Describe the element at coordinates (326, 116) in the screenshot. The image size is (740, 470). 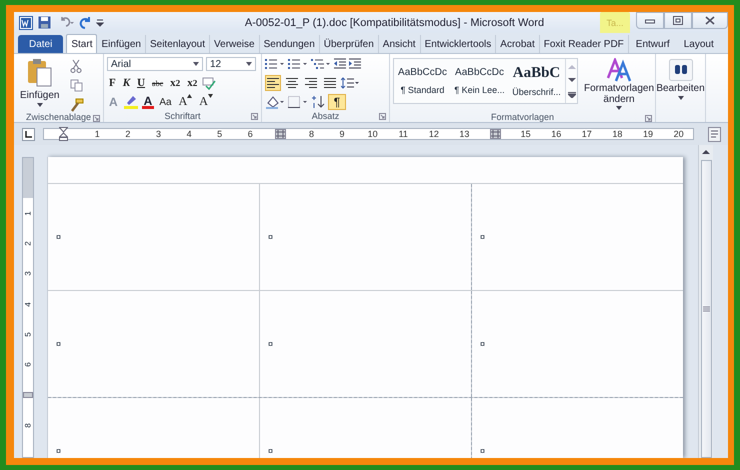
I see `group-label: Absatz` at that location.